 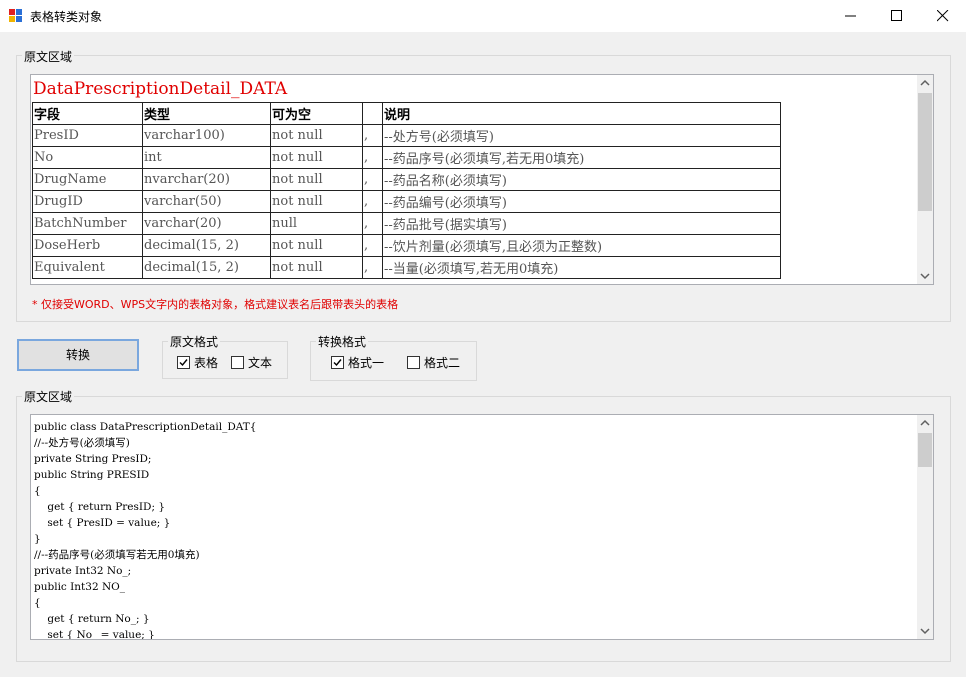 What do you see at coordinates (206, 157) in the screenshot?
I see `table-cell: int` at bounding box center [206, 157].